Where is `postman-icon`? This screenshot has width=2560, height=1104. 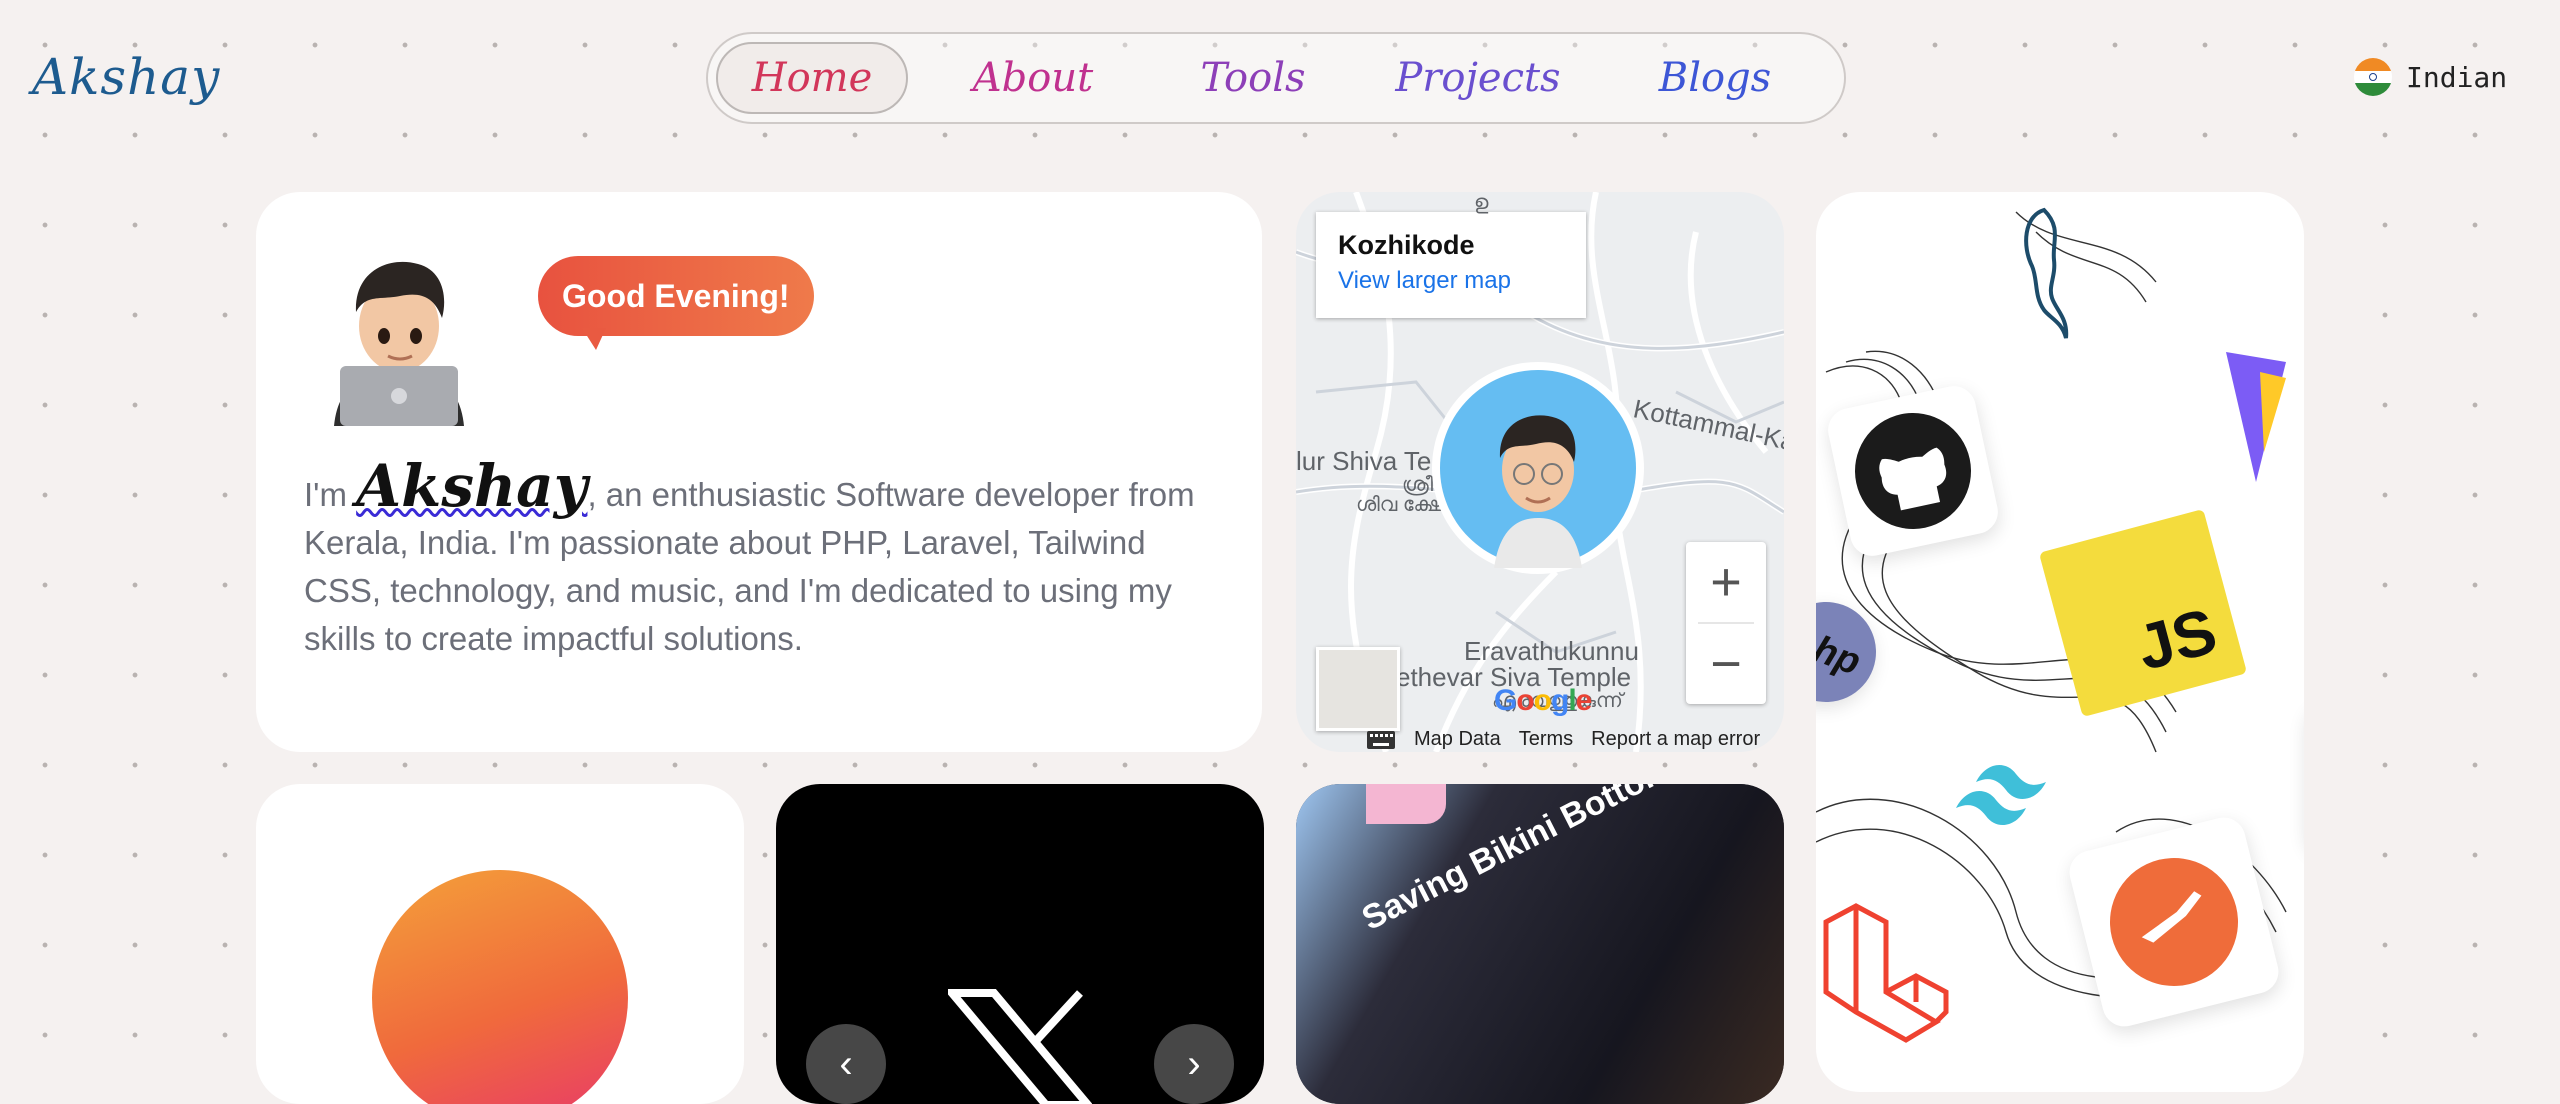
postman-icon is located at coordinates (2174, 922).